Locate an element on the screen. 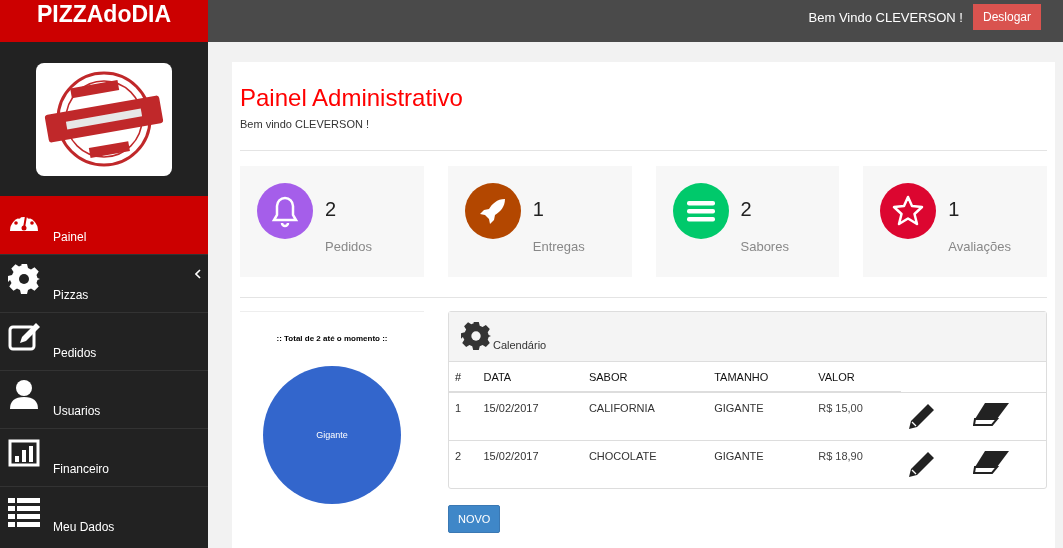  logout-button: Deslogar is located at coordinates (1006, 17).